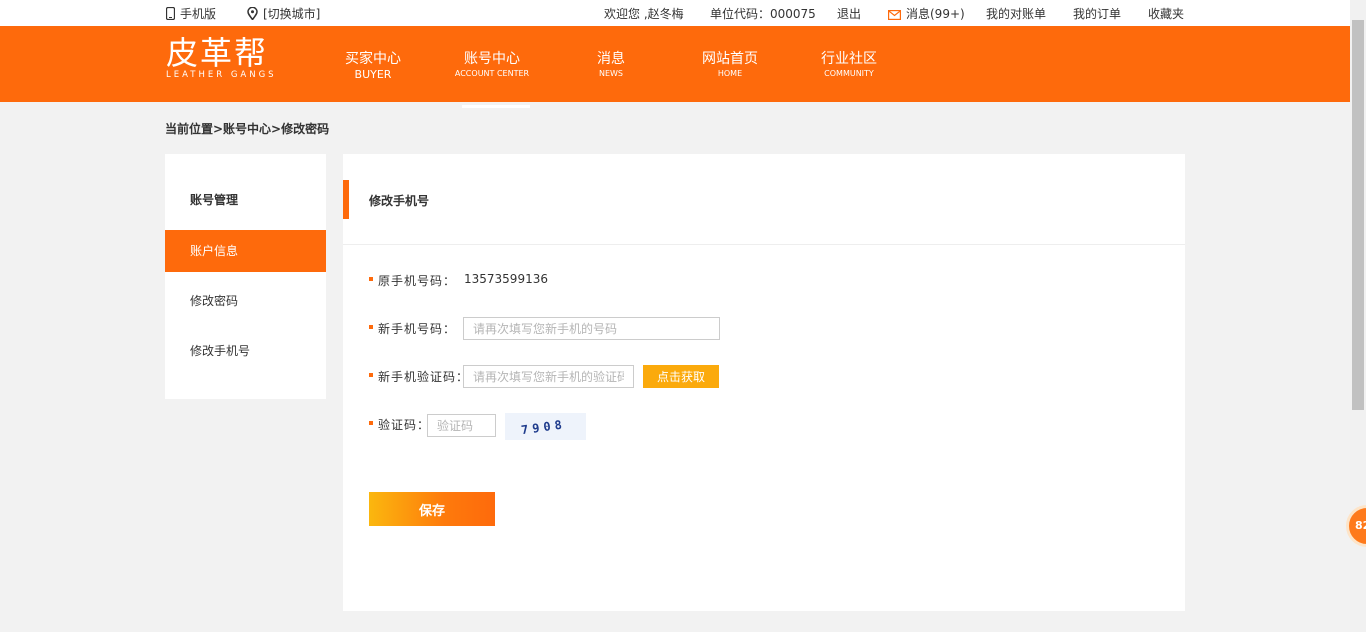  Describe the element at coordinates (730, 73) in the screenshot. I see `nav-sublabel: HOME` at that location.